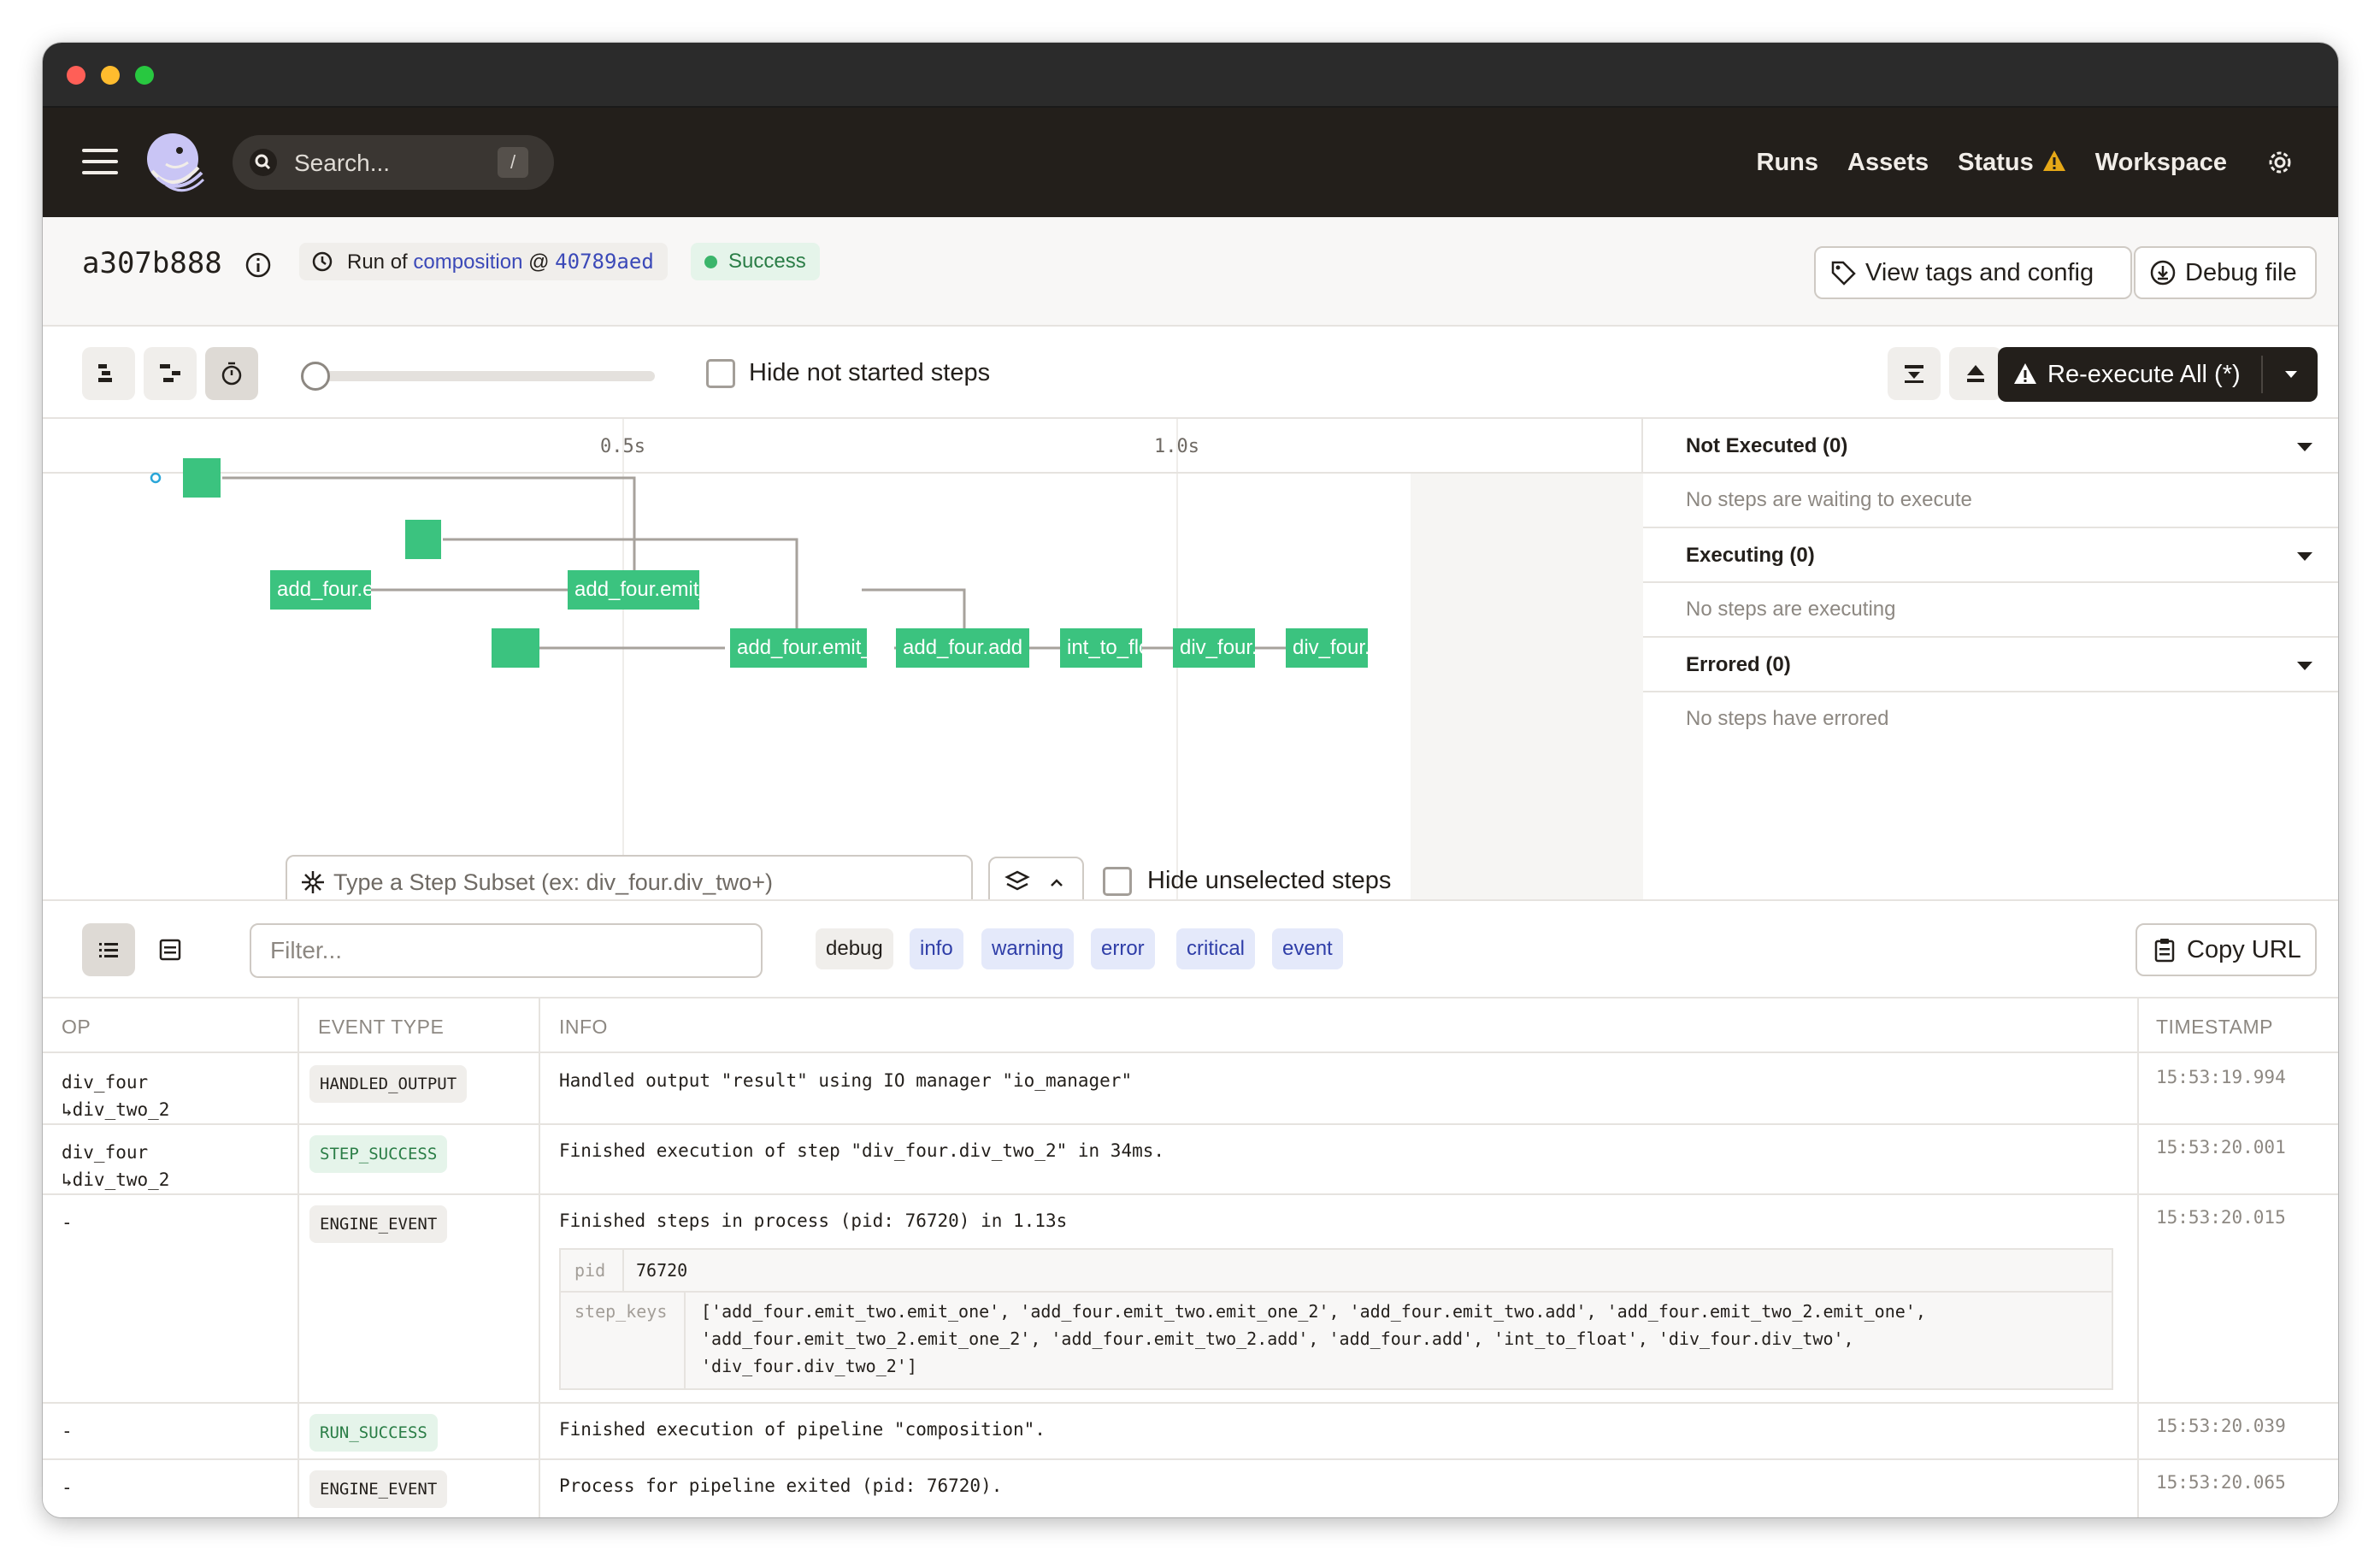 The width and height of the screenshot is (2380, 1561). Describe the element at coordinates (2262, 374) in the screenshot. I see `reexecute-separator` at that location.